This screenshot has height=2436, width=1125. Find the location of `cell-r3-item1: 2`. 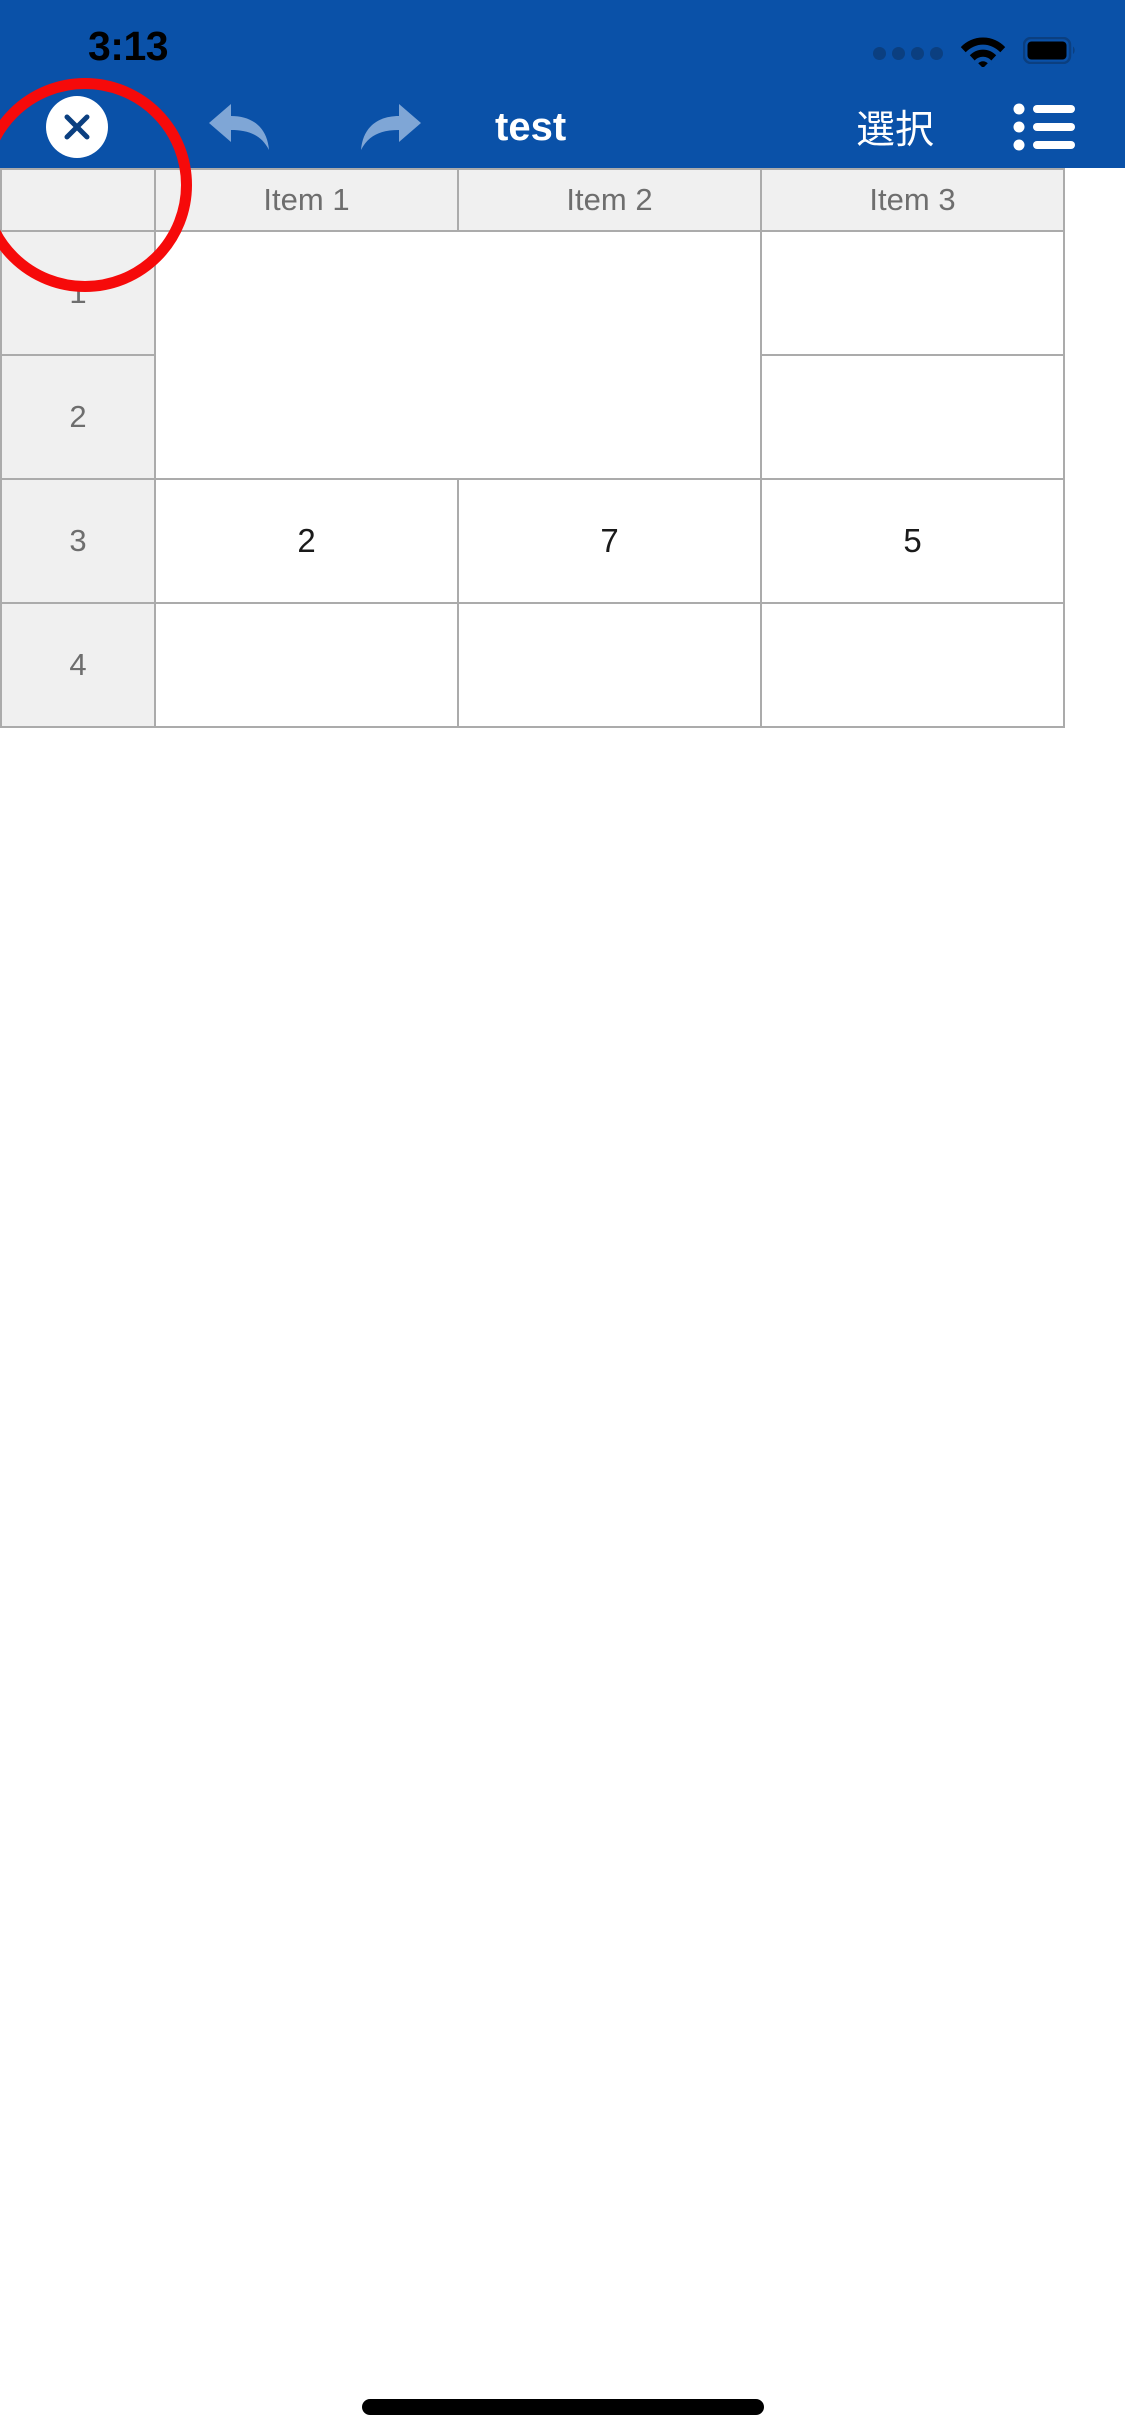

cell-r3-item1: 2 is located at coordinates (306, 541).